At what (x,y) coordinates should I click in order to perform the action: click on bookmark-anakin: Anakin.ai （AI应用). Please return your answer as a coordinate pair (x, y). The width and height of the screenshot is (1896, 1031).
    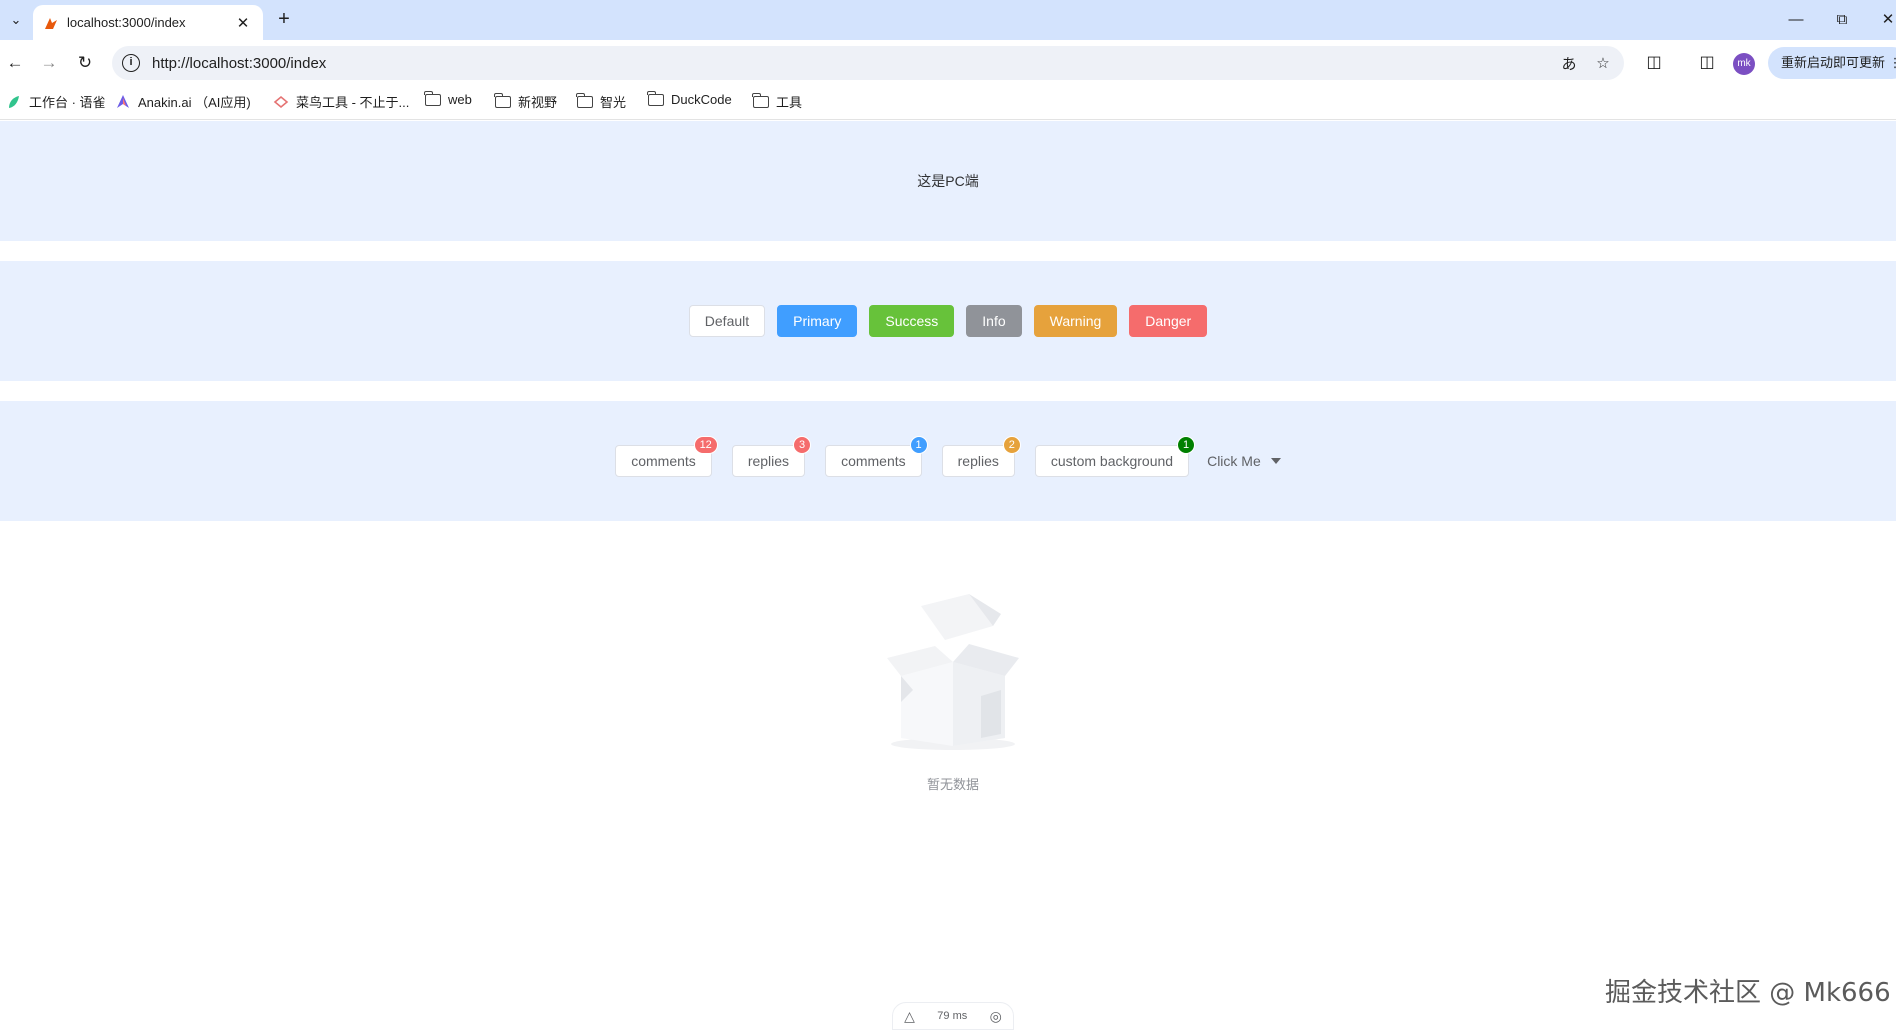
    Looking at the image, I should click on (183, 101).